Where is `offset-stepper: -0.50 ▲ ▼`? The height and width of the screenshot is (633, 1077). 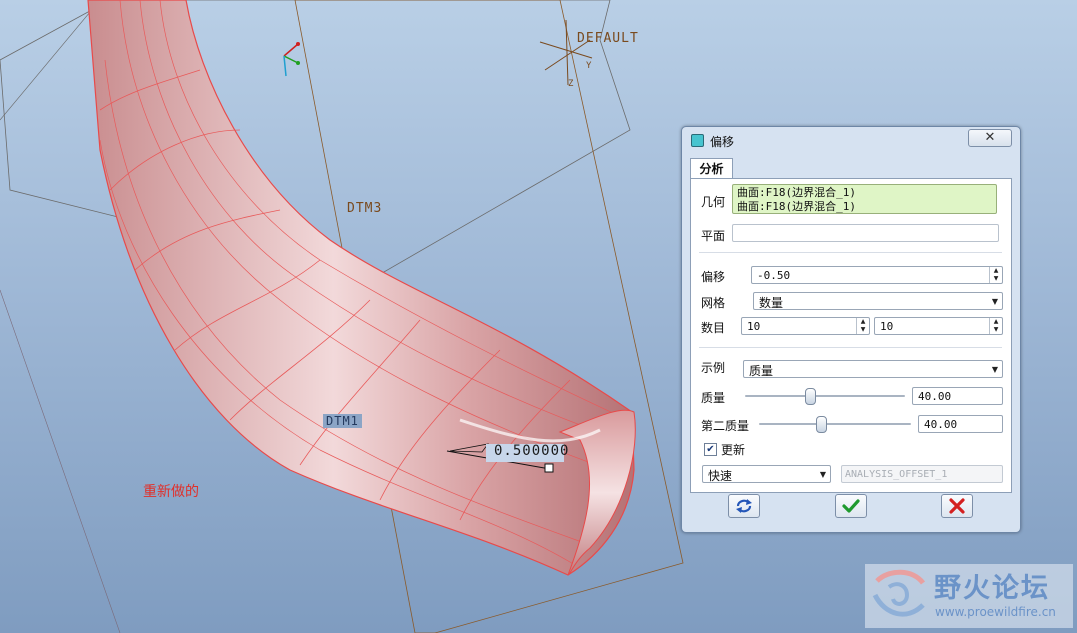 offset-stepper: -0.50 ▲ ▼ is located at coordinates (877, 275).